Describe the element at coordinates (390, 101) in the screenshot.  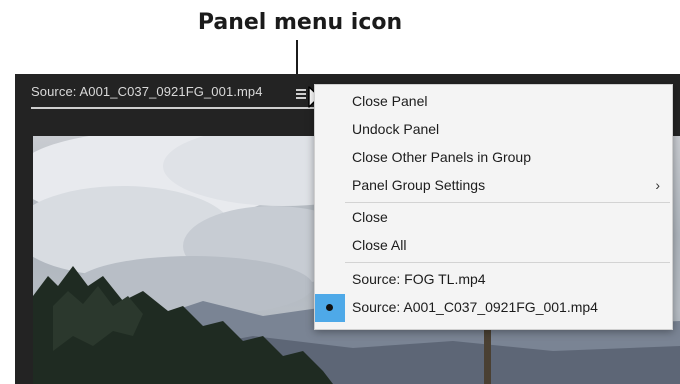
I see `menu-item-label: Close Panel` at that location.